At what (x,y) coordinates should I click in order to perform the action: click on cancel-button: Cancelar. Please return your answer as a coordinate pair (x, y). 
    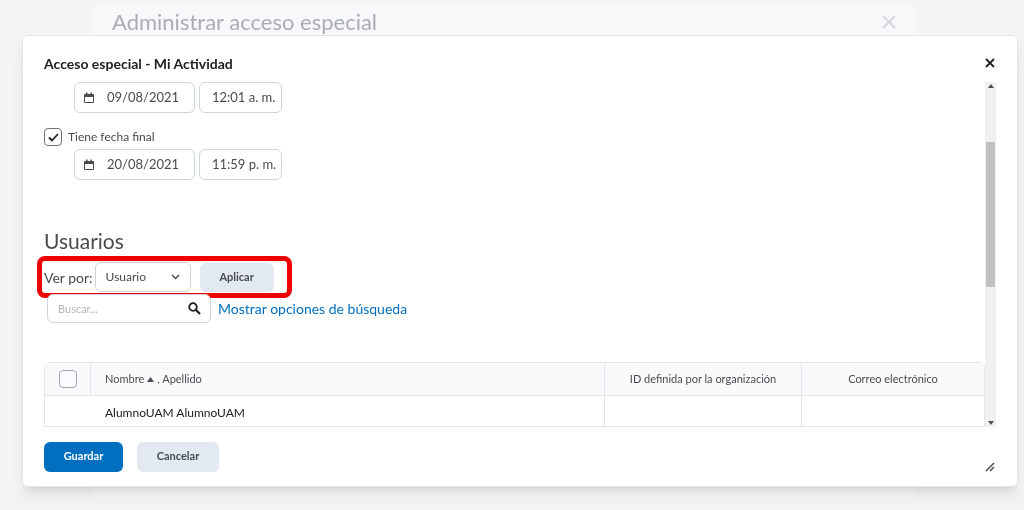
    Looking at the image, I should click on (178, 456).